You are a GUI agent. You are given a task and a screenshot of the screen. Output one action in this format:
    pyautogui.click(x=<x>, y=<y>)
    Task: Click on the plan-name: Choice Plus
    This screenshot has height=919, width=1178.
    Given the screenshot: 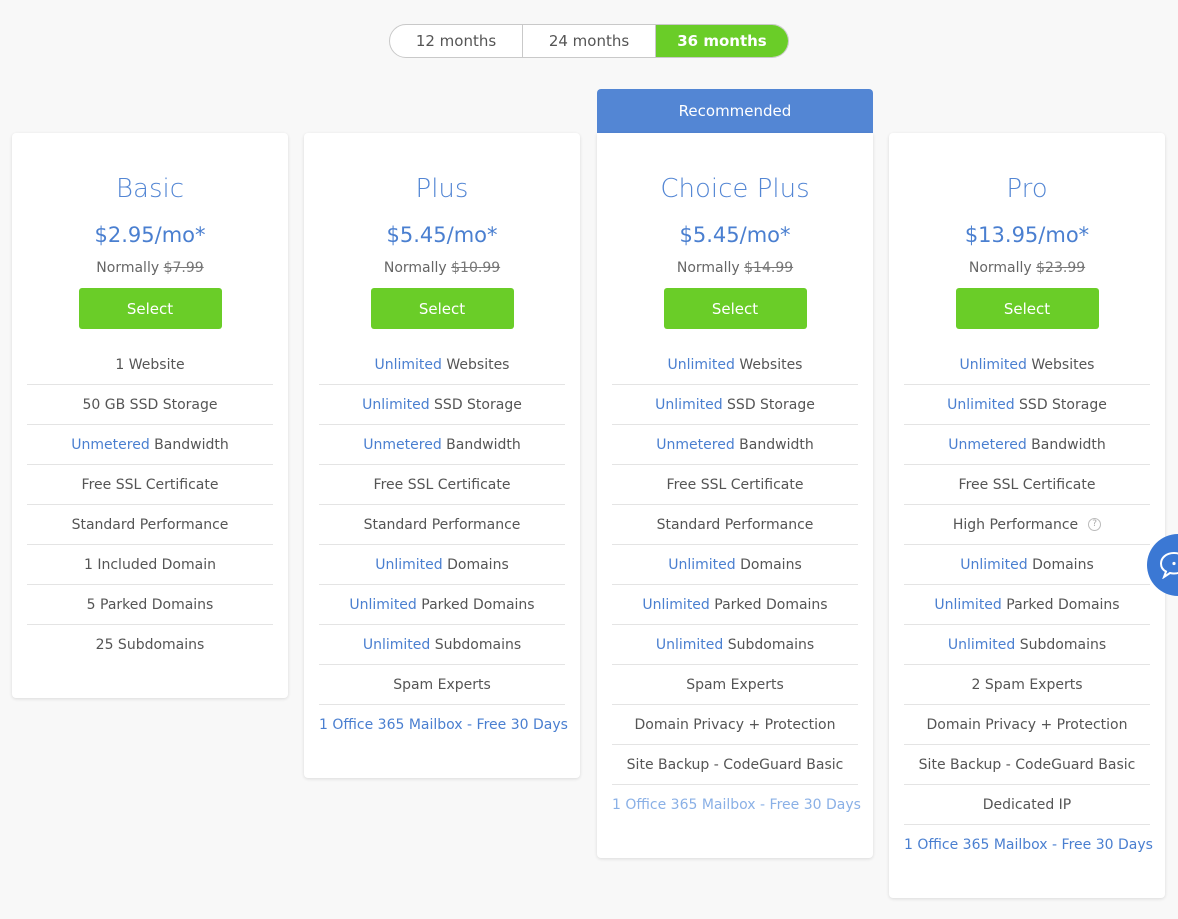 What is the action you would take?
    pyautogui.click(x=735, y=189)
    